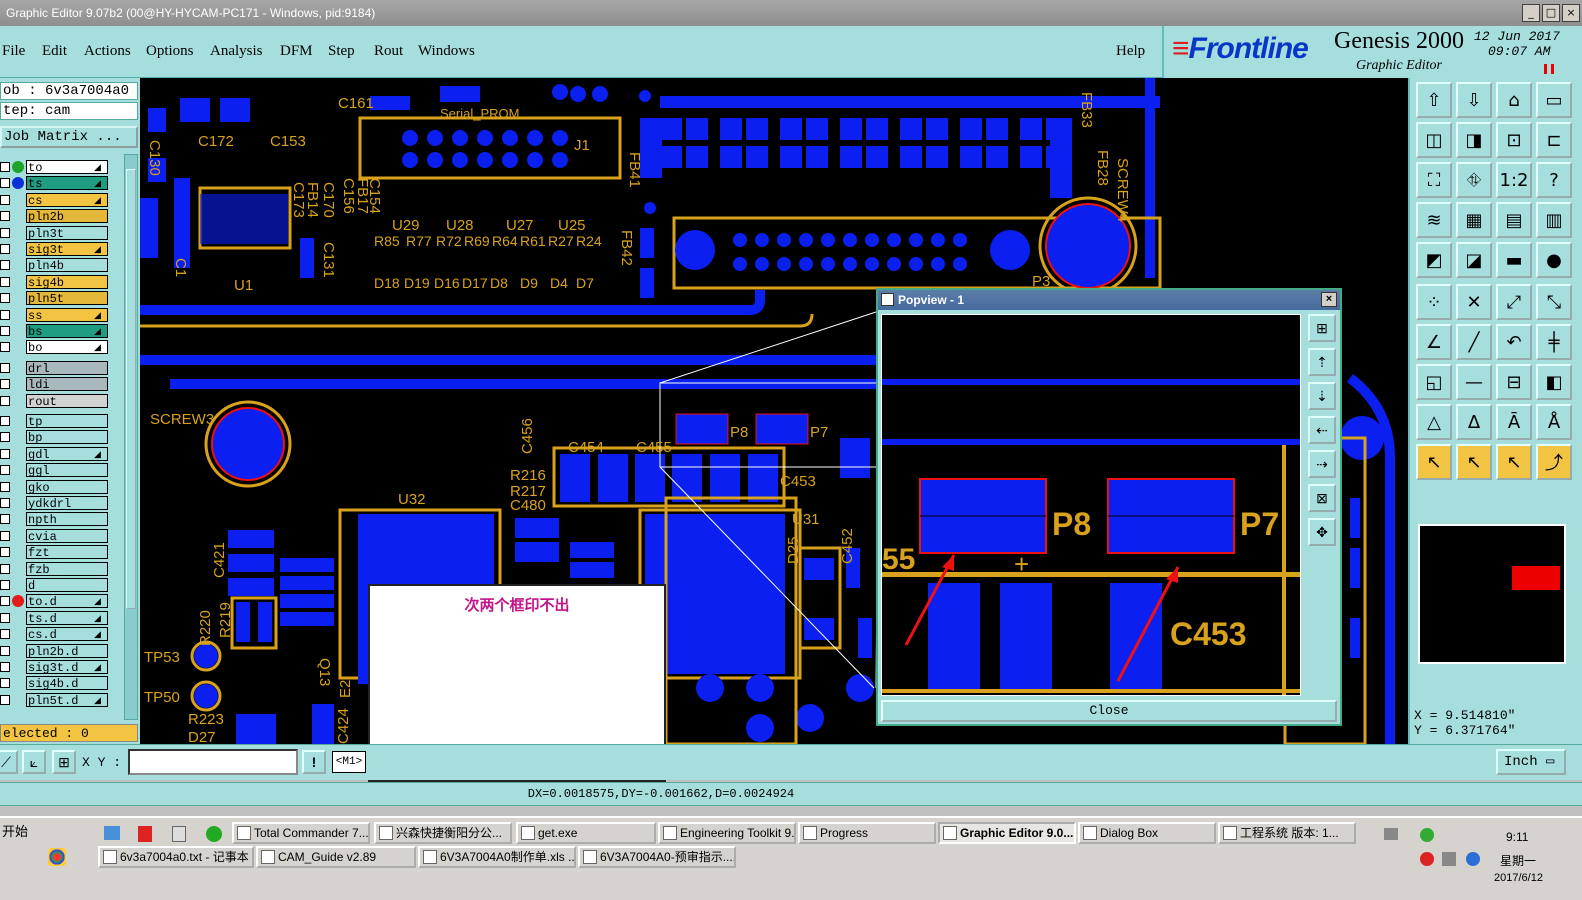 This screenshot has height=900, width=1582. What do you see at coordinates (1434, 260) in the screenshot?
I see `measure-icon: ◩` at bounding box center [1434, 260].